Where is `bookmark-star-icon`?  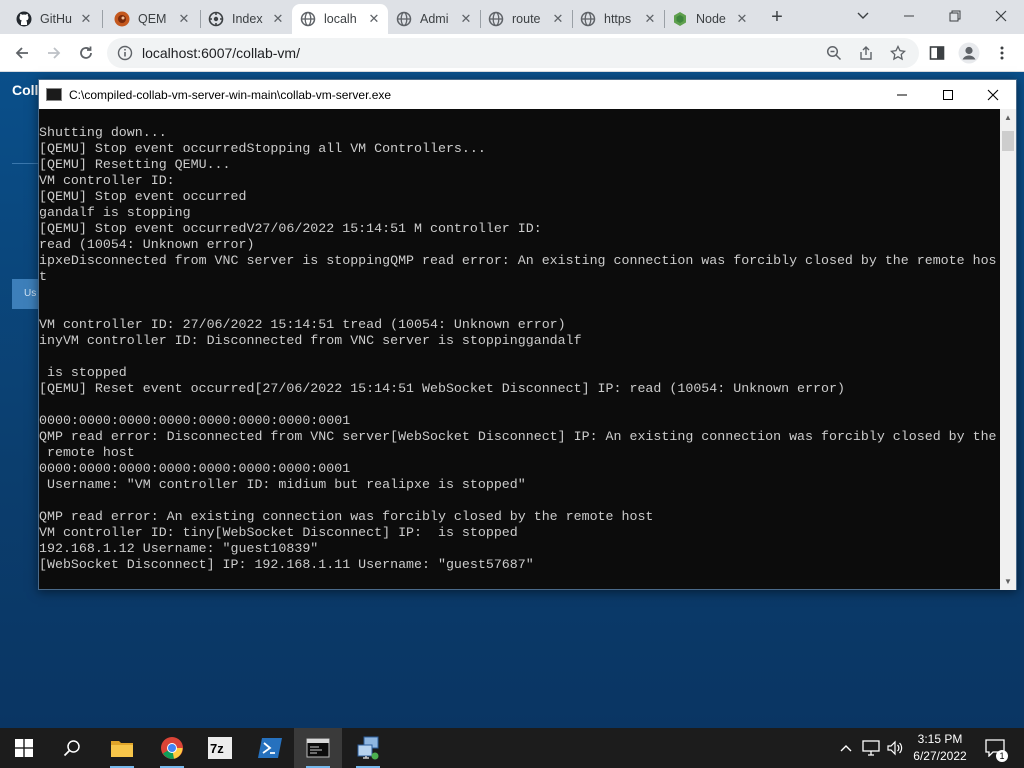 bookmark-star-icon is located at coordinates (898, 53).